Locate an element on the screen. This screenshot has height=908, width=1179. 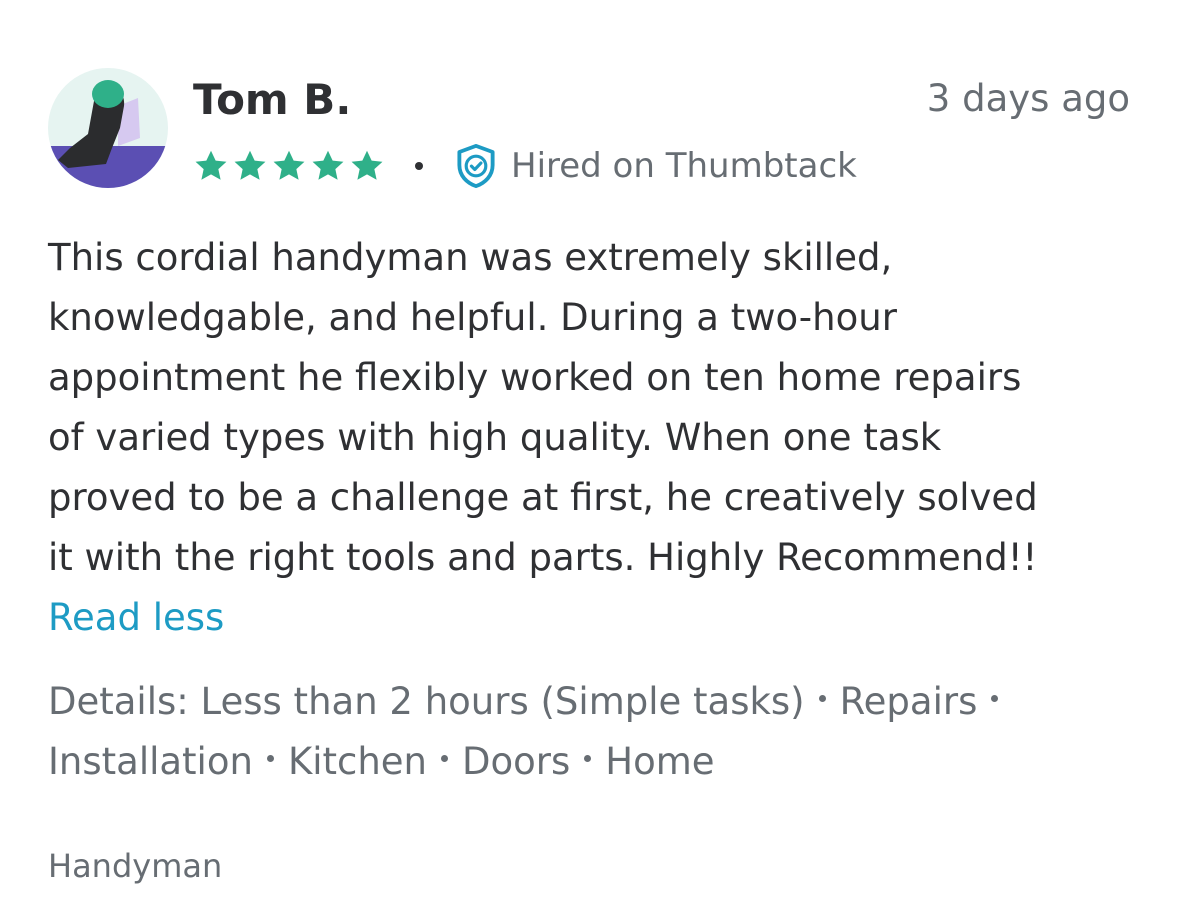
avatar-illustration-icon is located at coordinates (108, 128).